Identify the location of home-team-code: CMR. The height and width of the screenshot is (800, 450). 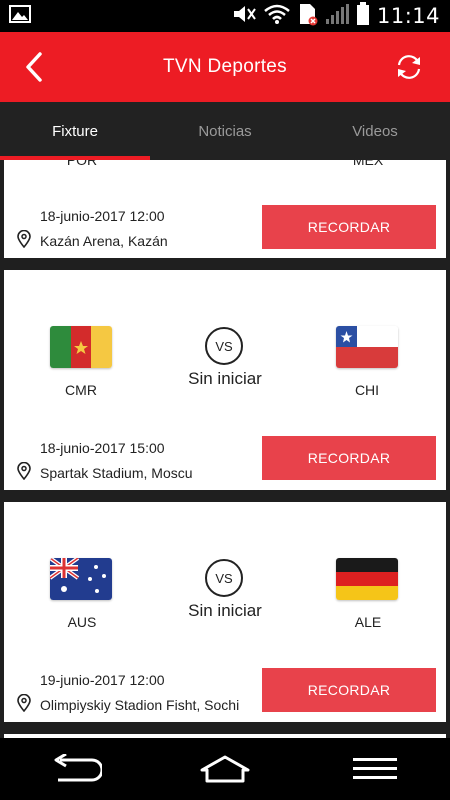
(81, 390).